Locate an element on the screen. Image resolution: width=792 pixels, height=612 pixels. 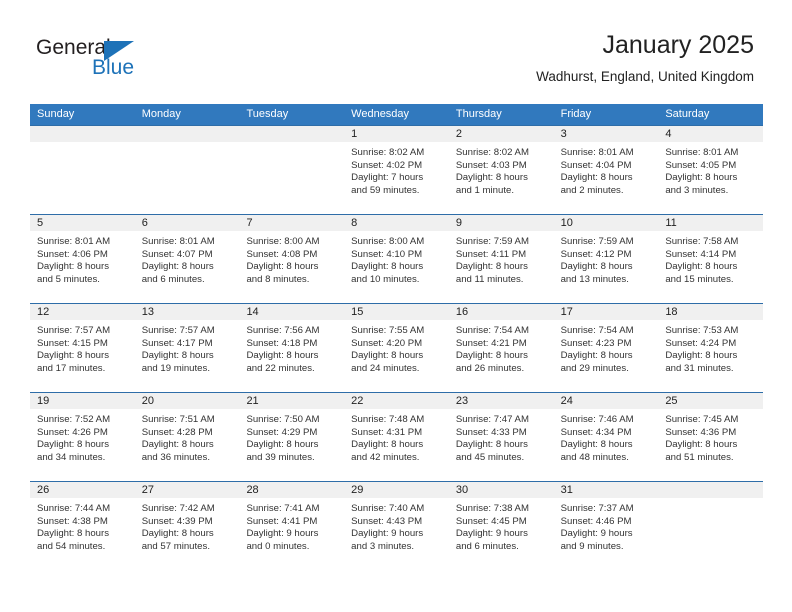
day-number-bar: 16 is located at coordinates (501, 312).